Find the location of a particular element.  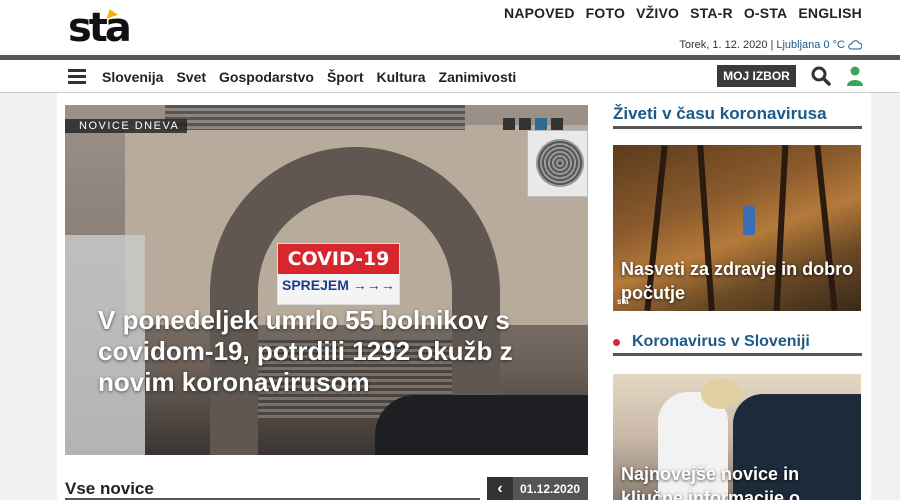

topnav-napoved: NAPOVED is located at coordinates (539, 13).